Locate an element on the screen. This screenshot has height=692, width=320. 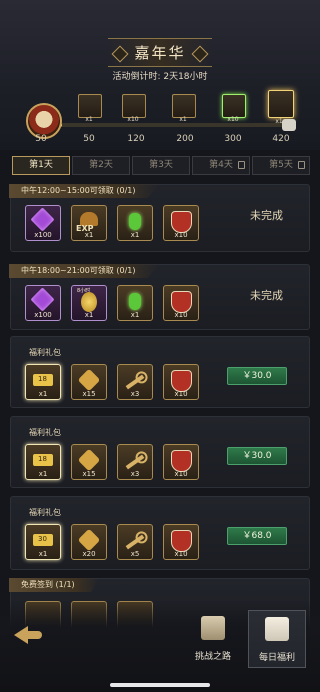
welfare-pack-card: 福利礼包 18 x1 x15 x3 x10 ￥30.0 is located at coordinates (160, 372).